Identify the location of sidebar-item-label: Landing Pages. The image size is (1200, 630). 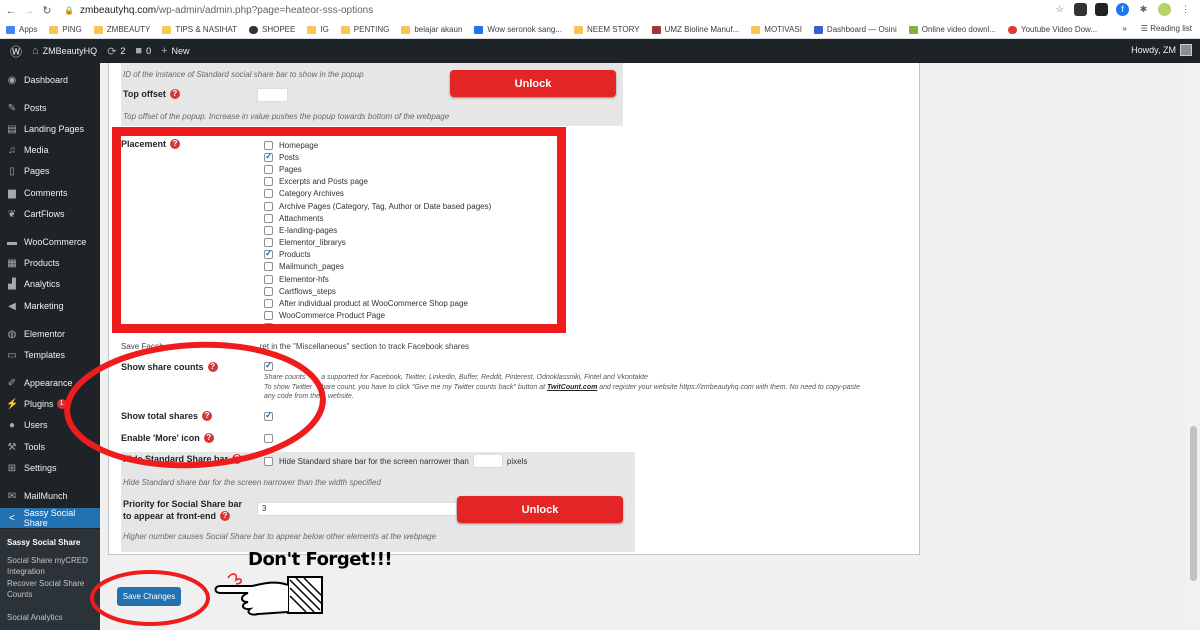
(54, 129).